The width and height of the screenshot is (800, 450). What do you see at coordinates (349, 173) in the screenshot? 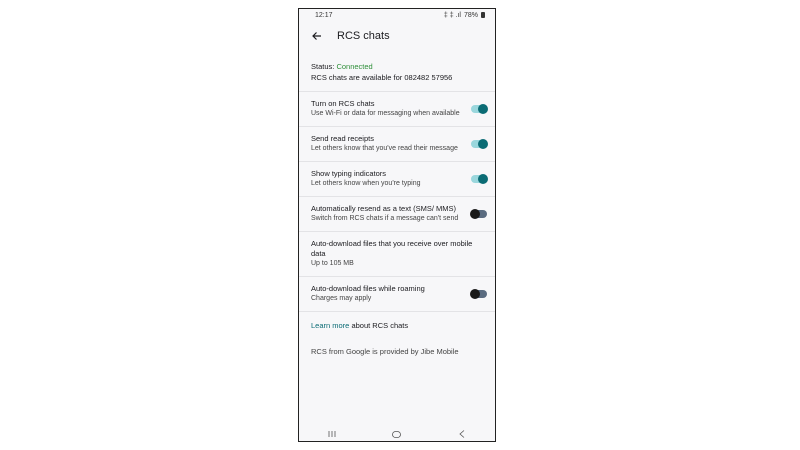
I see `setting-label: Show typing indicators` at bounding box center [349, 173].